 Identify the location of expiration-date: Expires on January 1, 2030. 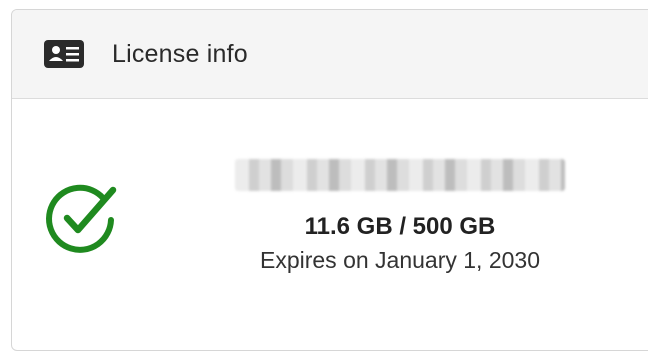
(399, 260).